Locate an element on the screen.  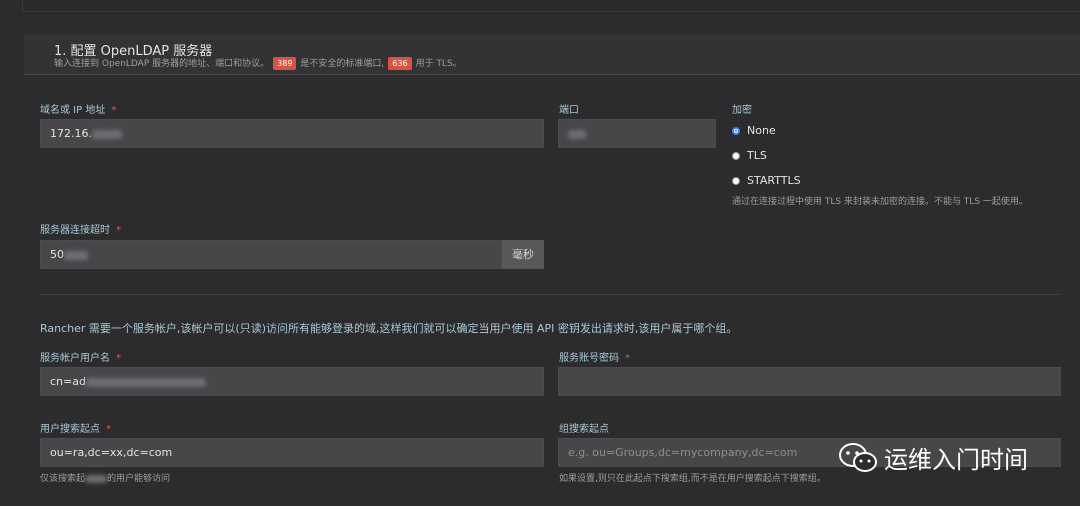
watermark-text: 运维入门时间 is located at coordinates (956, 460).